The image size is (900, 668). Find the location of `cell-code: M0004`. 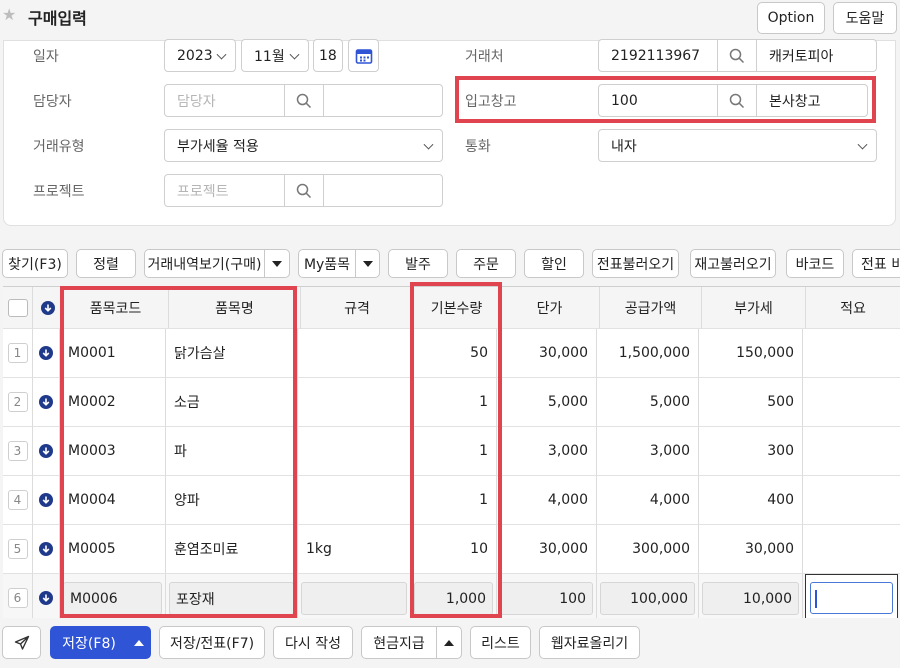

cell-code: M0004 is located at coordinates (113, 500).